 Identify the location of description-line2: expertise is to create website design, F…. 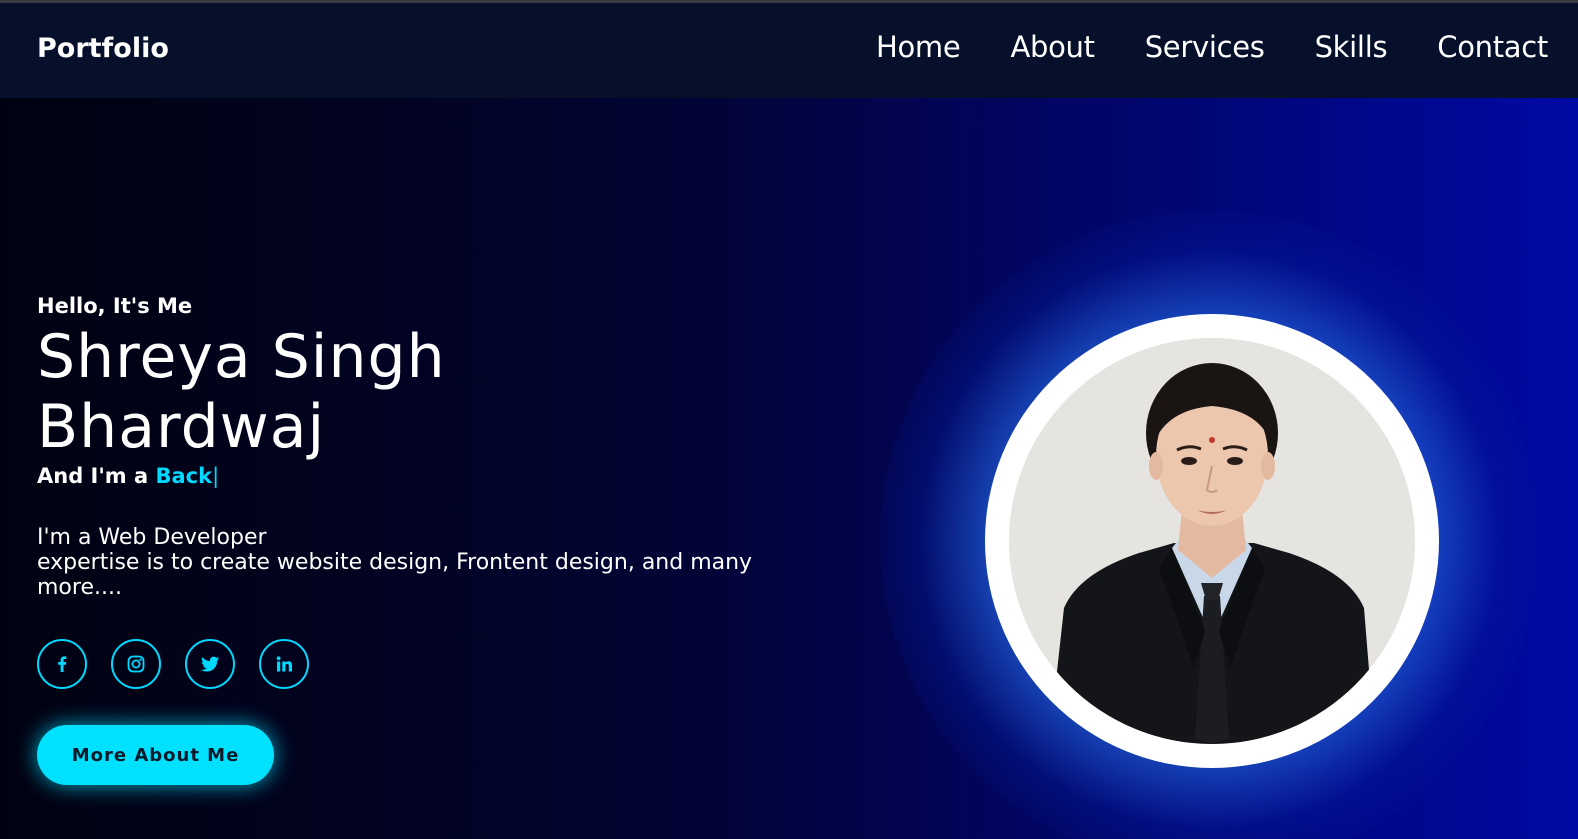
(395, 575).